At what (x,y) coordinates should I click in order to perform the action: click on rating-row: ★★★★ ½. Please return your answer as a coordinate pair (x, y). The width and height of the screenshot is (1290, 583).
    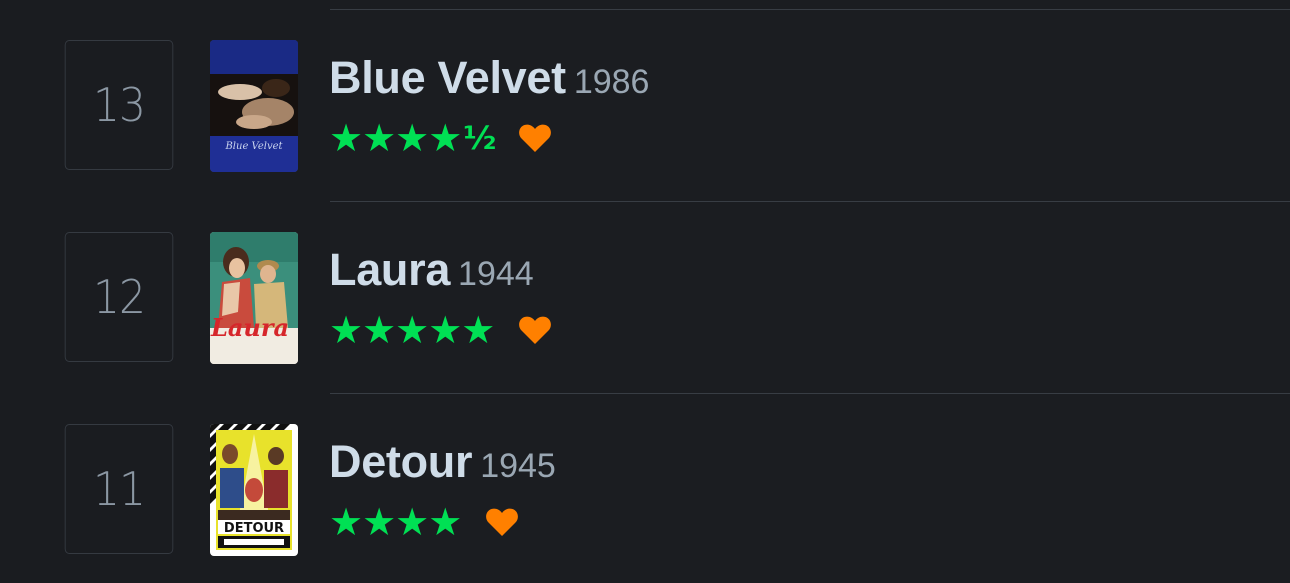
    Looking at the image, I should click on (440, 138).